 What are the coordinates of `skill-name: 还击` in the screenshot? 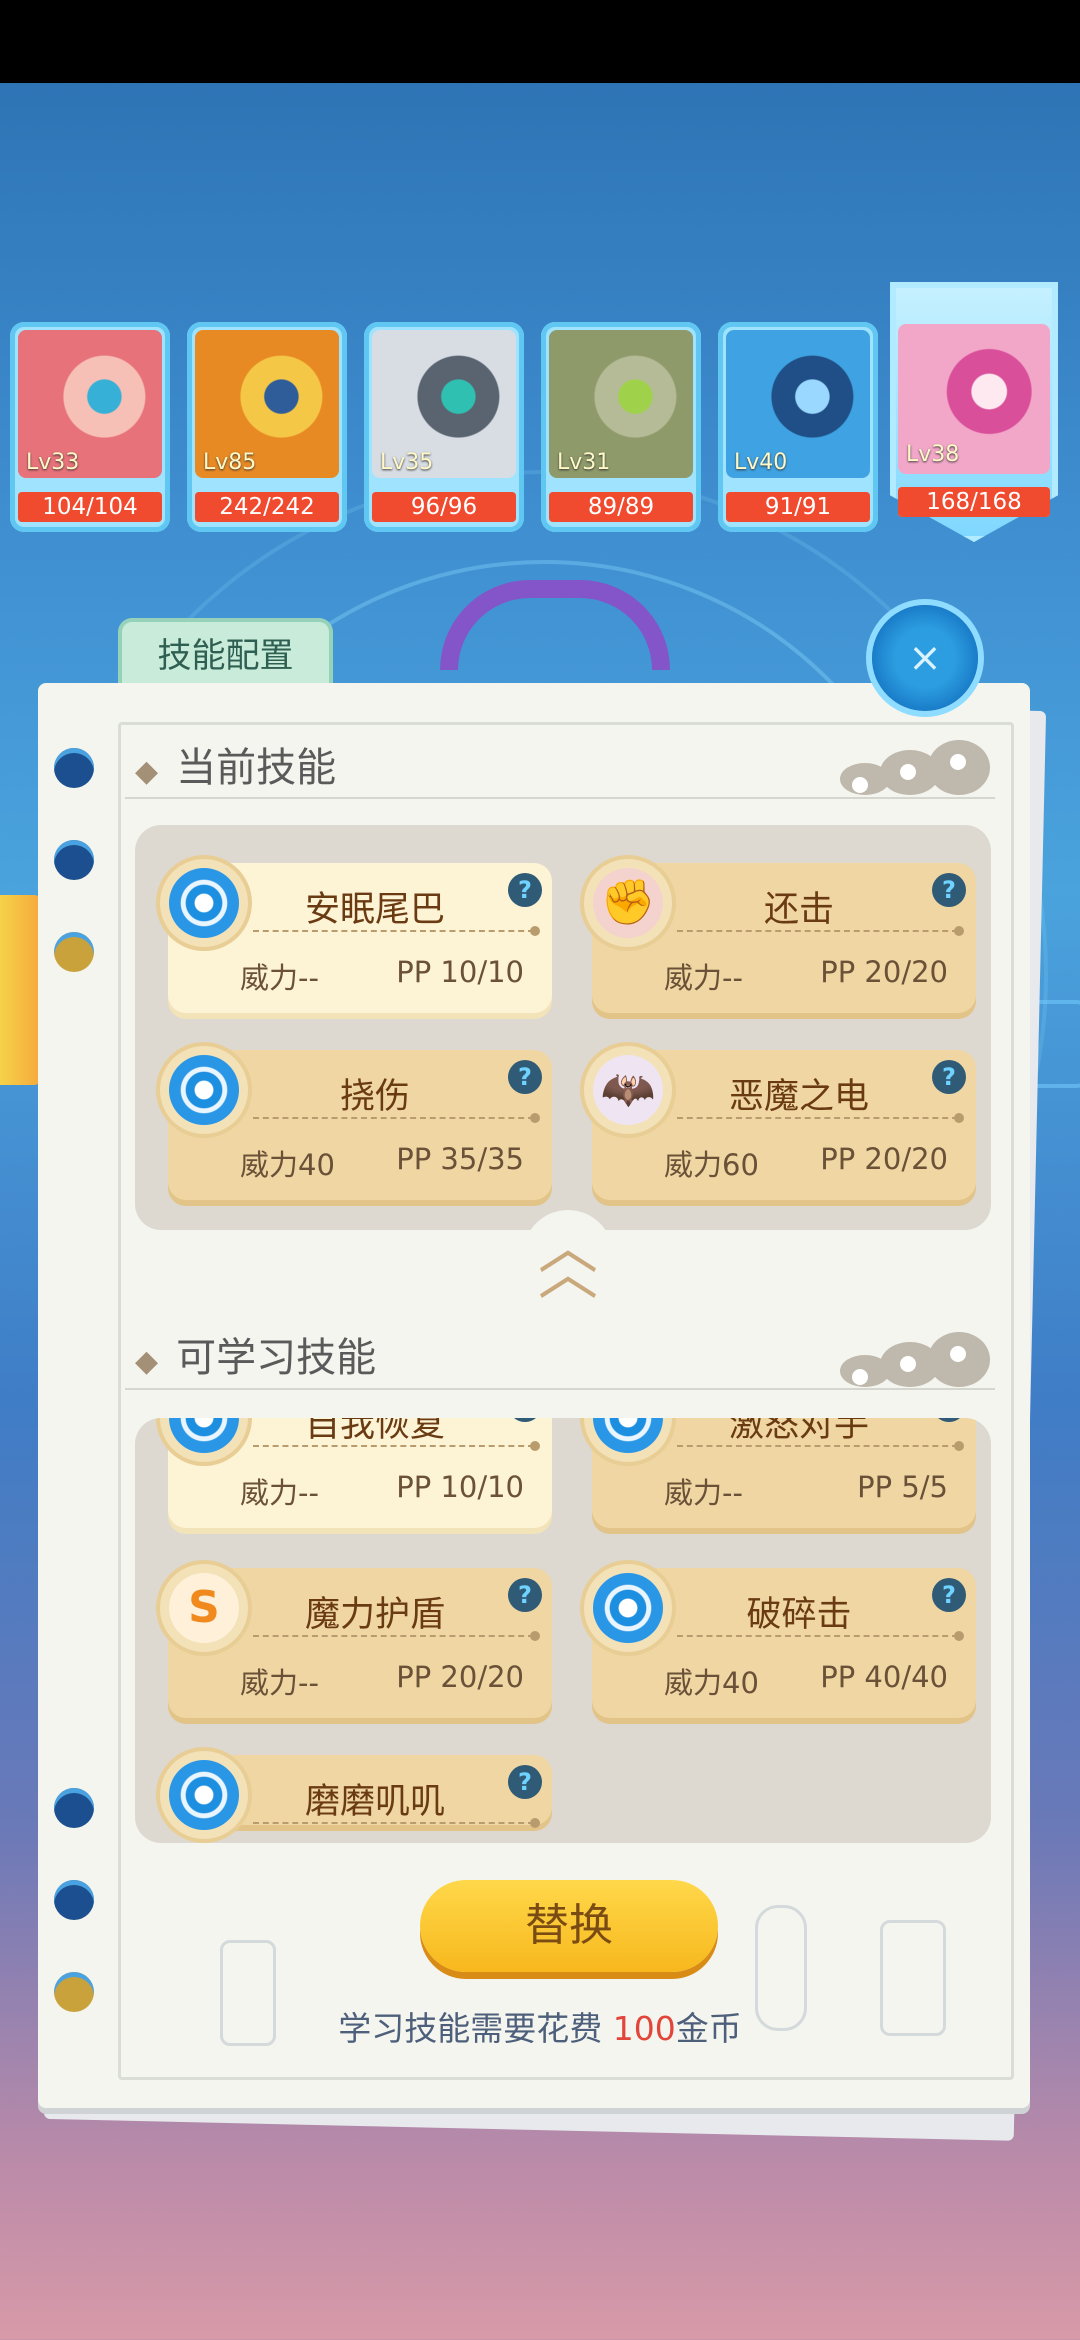 It's located at (798, 910).